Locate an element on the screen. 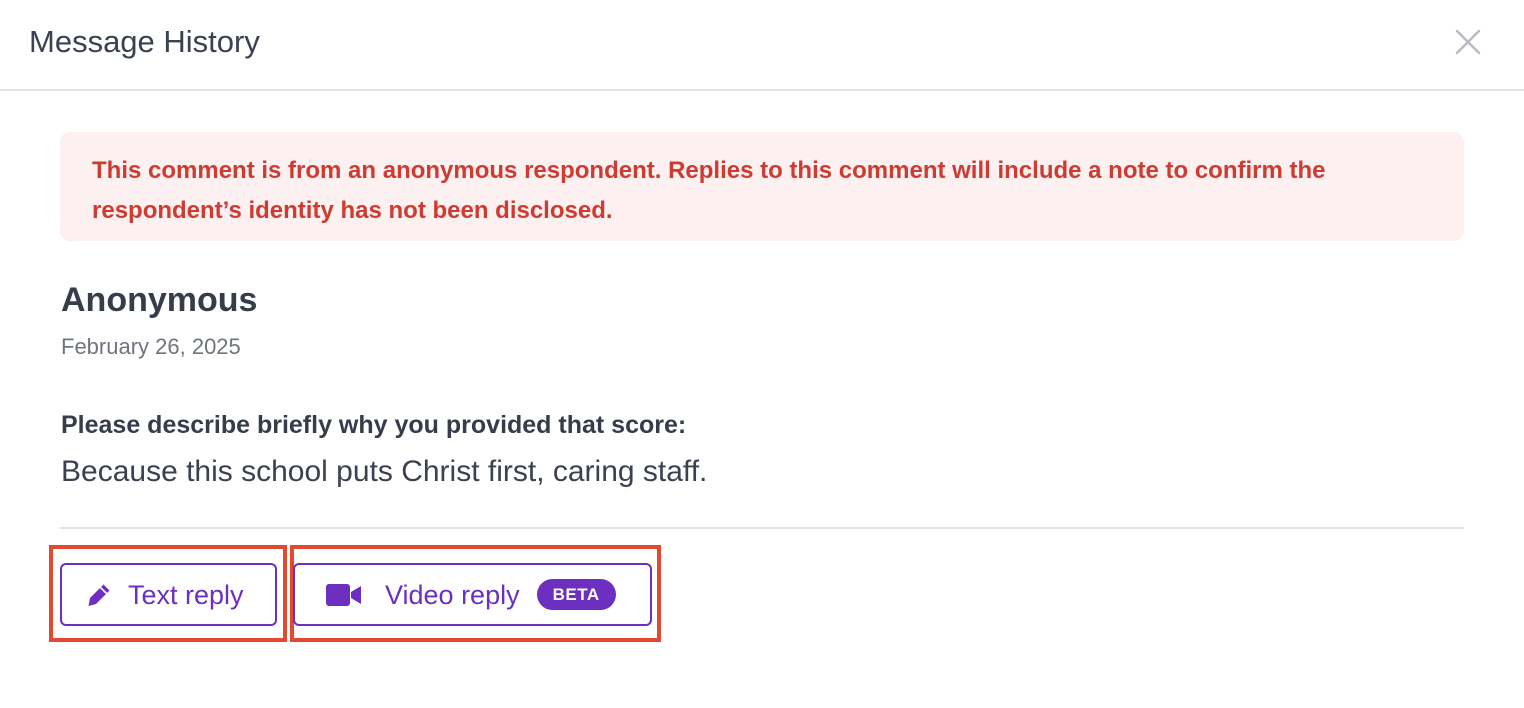 The image size is (1524, 708). video-reply-button: Video reply BETA is located at coordinates (472, 594).